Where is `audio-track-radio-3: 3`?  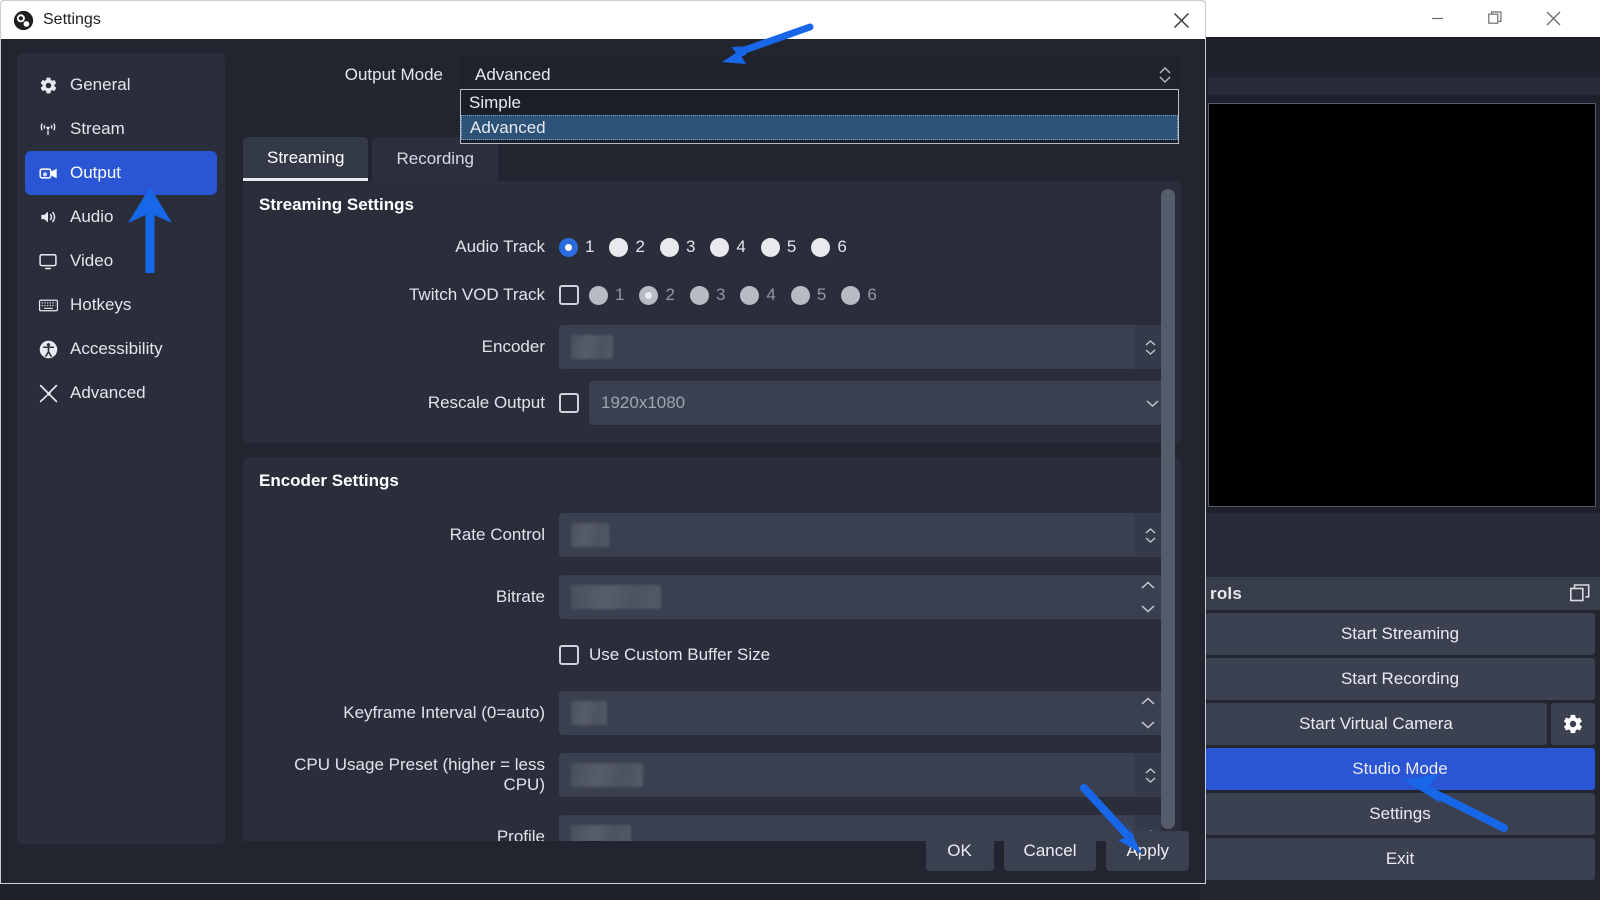 audio-track-radio-3: 3 is located at coordinates (677, 247).